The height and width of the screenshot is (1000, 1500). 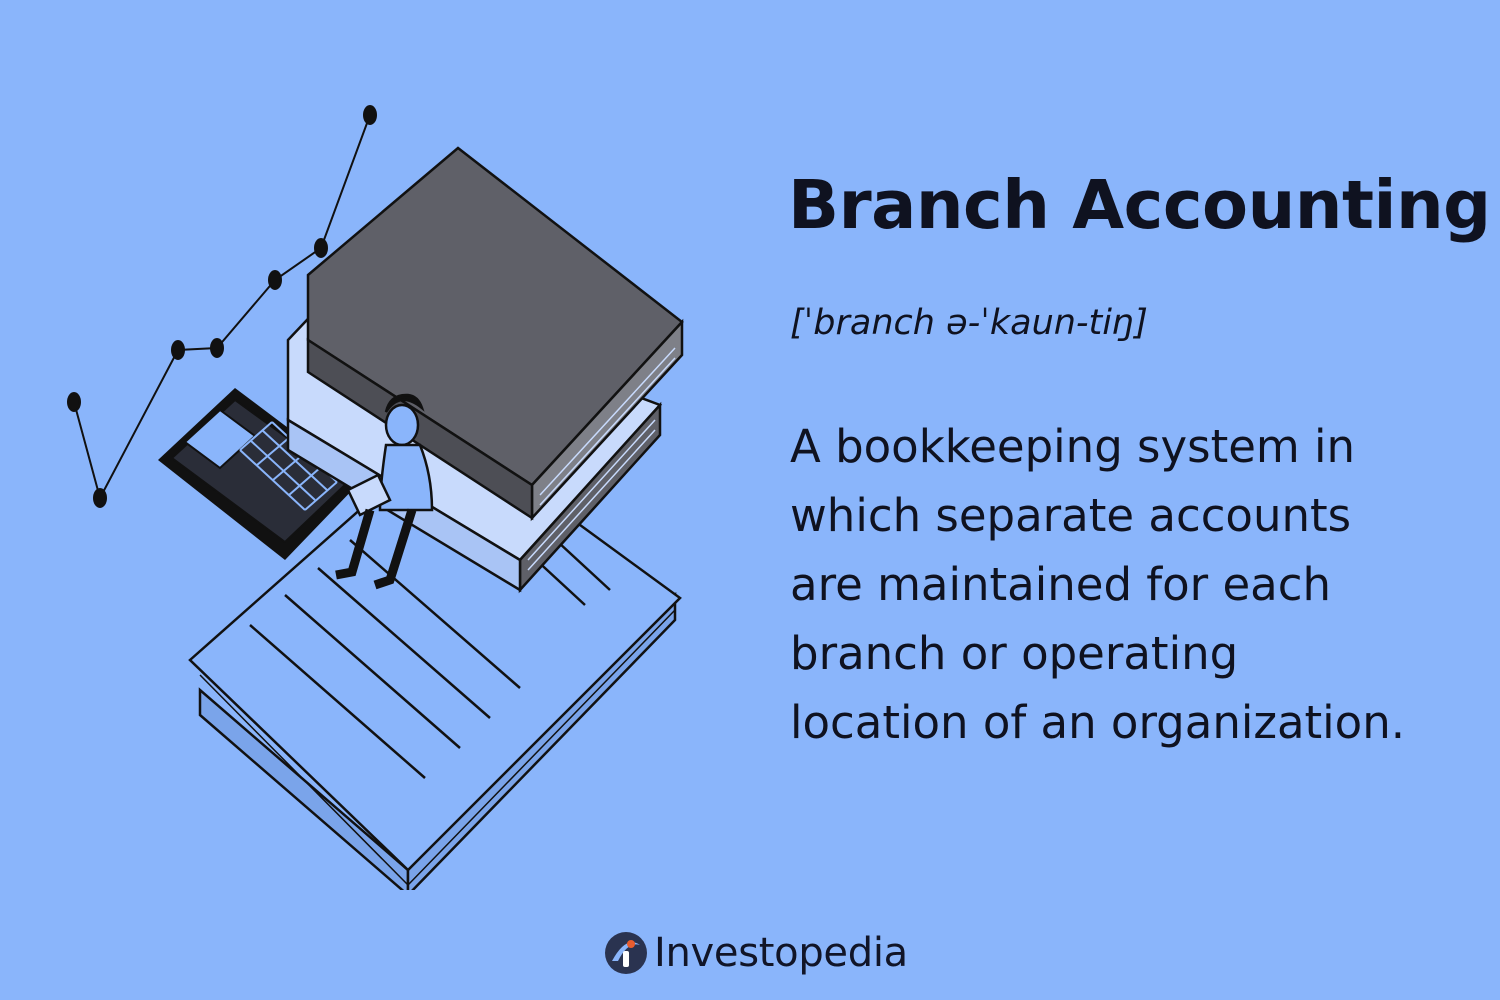 What do you see at coordinates (1061, 584) in the screenshot?
I see `definition-line: are maintained for each` at bounding box center [1061, 584].